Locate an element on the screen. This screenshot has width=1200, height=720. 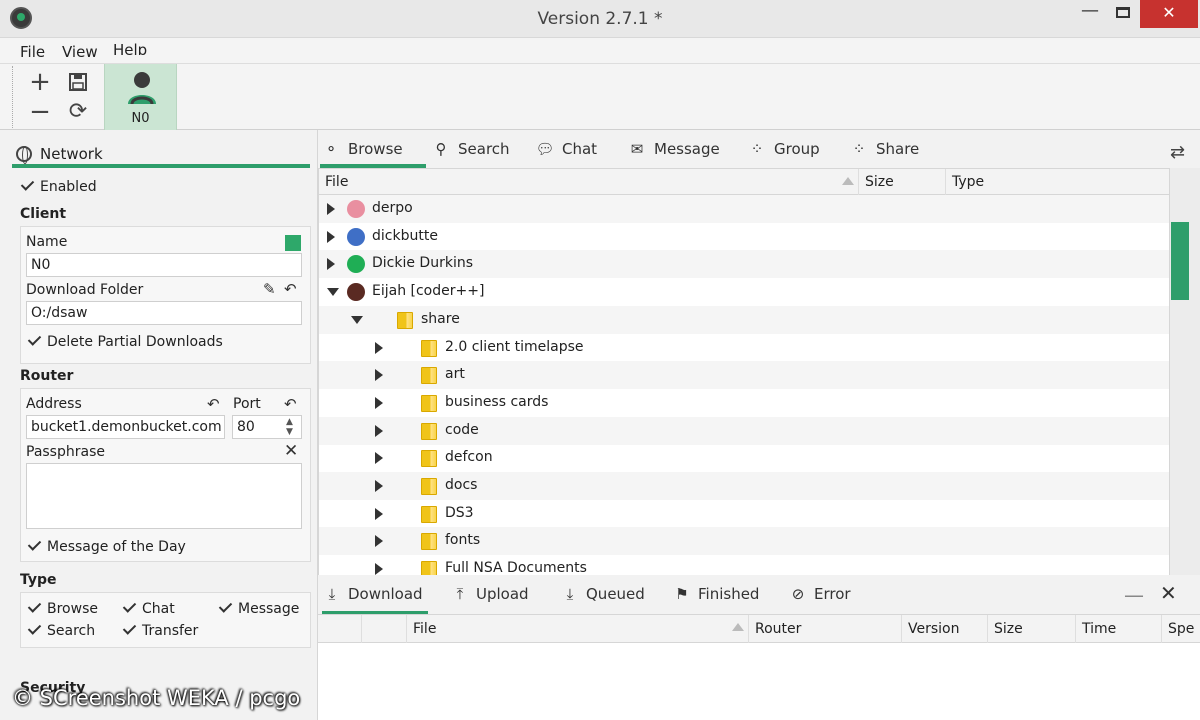
port-down-icon: ▼ is located at coordinates (289, 432).